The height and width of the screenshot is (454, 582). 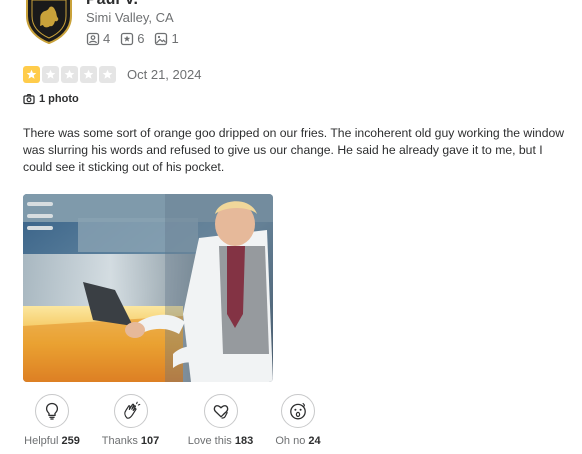 I want to click on oh-no-button, so click(x=298, y=411).